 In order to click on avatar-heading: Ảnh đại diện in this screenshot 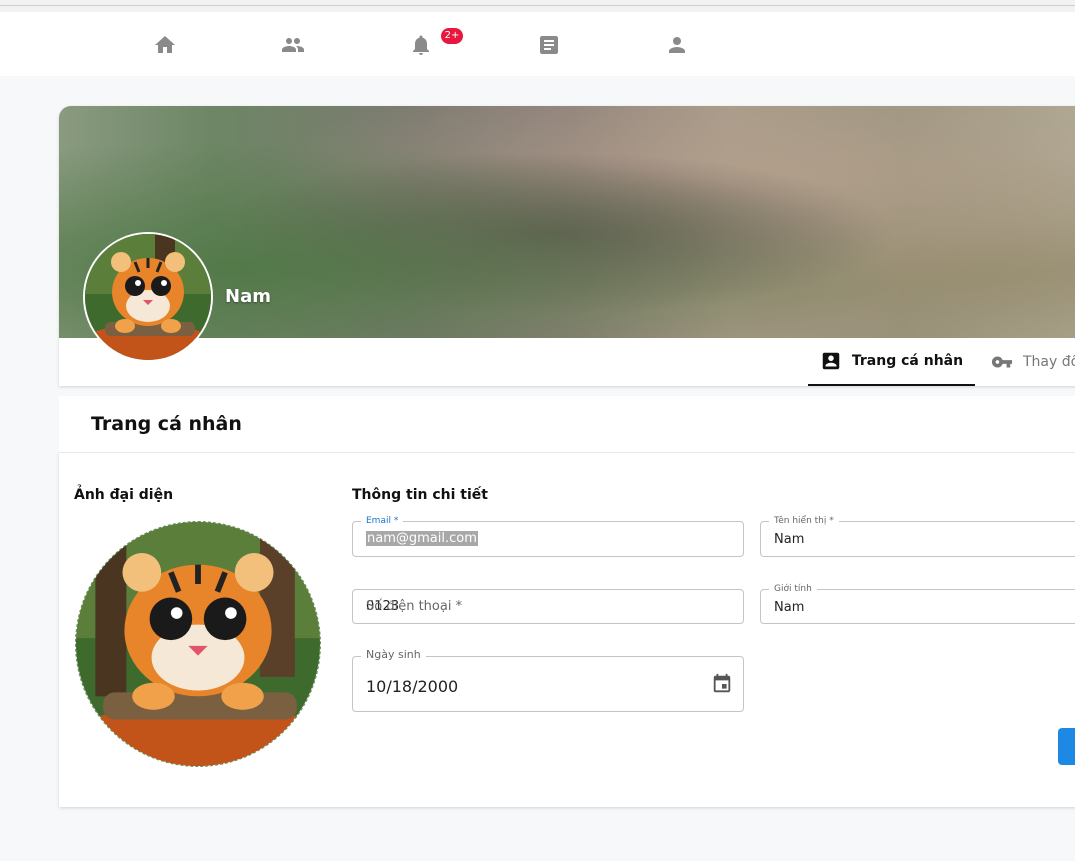, I will do `click(124, 495)`.